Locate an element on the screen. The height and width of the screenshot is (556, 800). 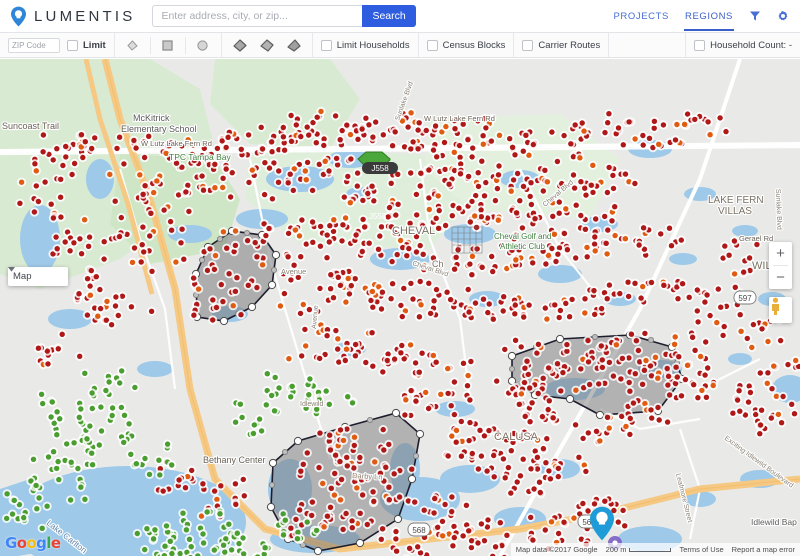
map-label: VILLAS is located at coordinates (735, 211).